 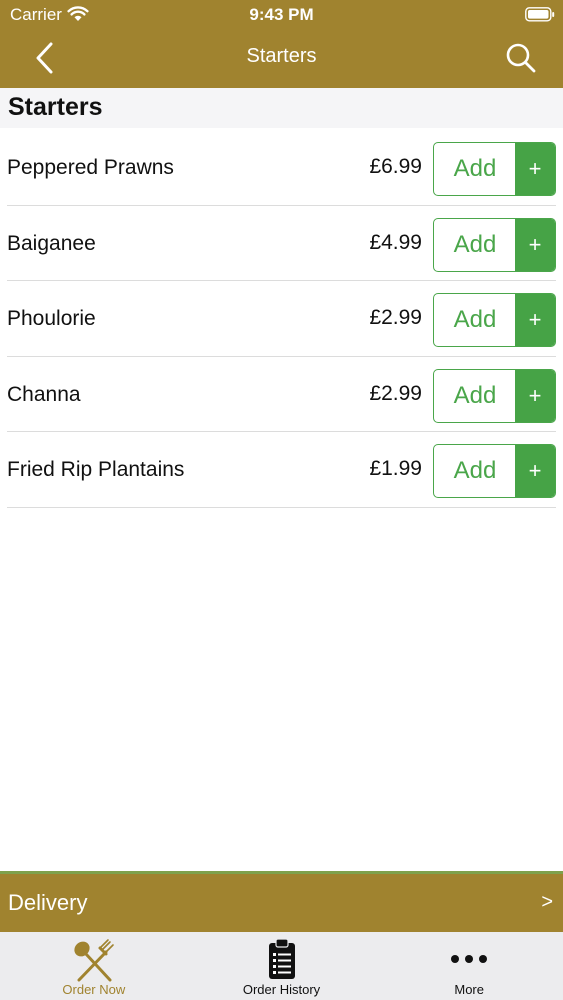 What do you see at coordinates (281, 108) in the screenshot?
I see `section-header: Starters` at bounding box center [281, 108].